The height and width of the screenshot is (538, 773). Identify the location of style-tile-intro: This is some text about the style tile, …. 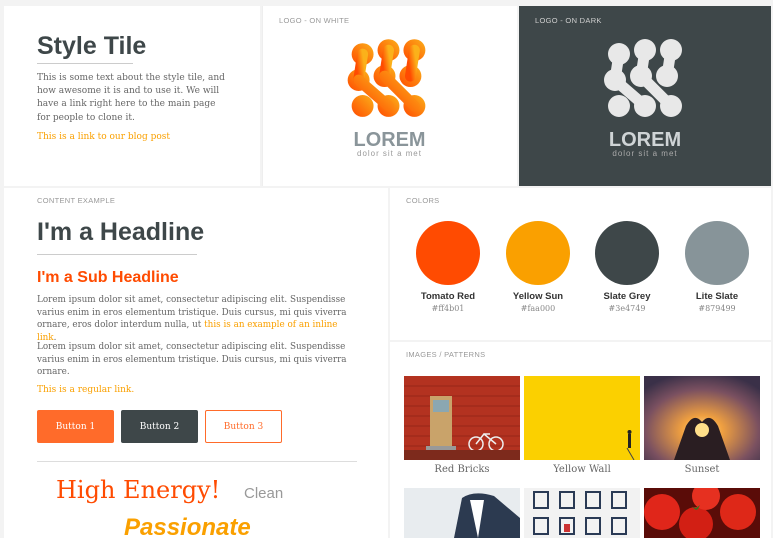
(131, 98).